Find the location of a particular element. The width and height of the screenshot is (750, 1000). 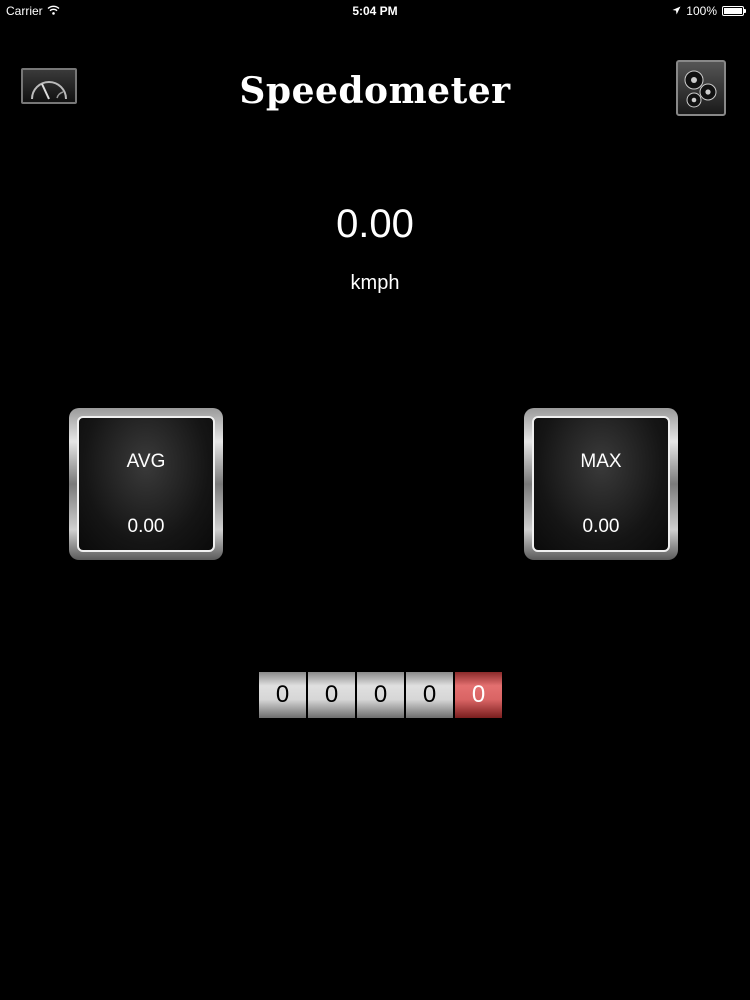

odometer: 0 0 0 0 0 is located at coordinates (381, 695).